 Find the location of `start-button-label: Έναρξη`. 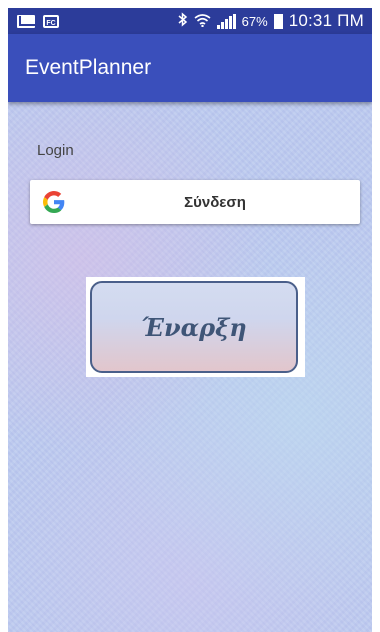

start-button-label: Έναρξη is located at coordinates (194, 327).